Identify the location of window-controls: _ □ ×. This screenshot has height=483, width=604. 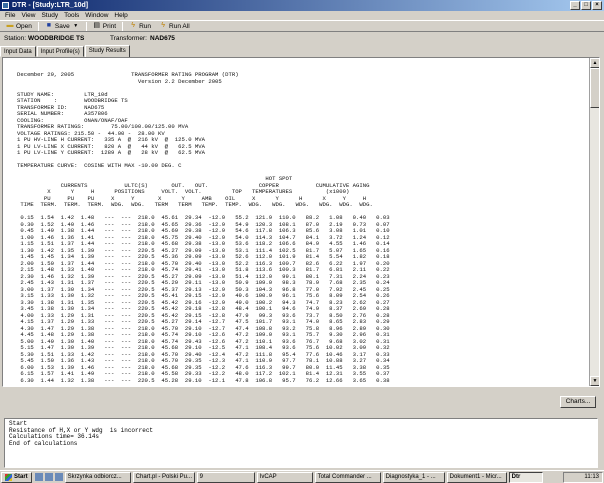
(586, 5).